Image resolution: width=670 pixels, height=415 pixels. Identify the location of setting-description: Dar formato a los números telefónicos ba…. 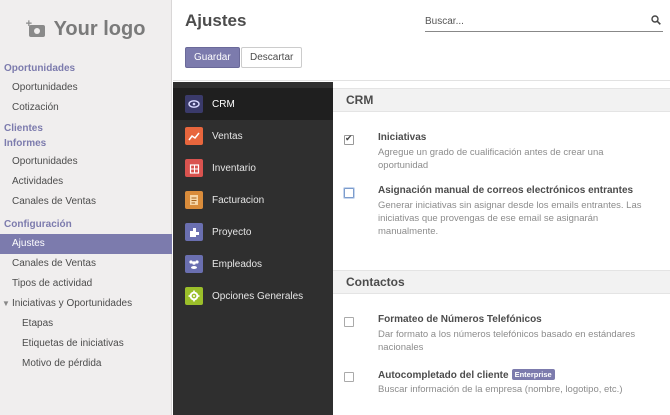
(507, 341).